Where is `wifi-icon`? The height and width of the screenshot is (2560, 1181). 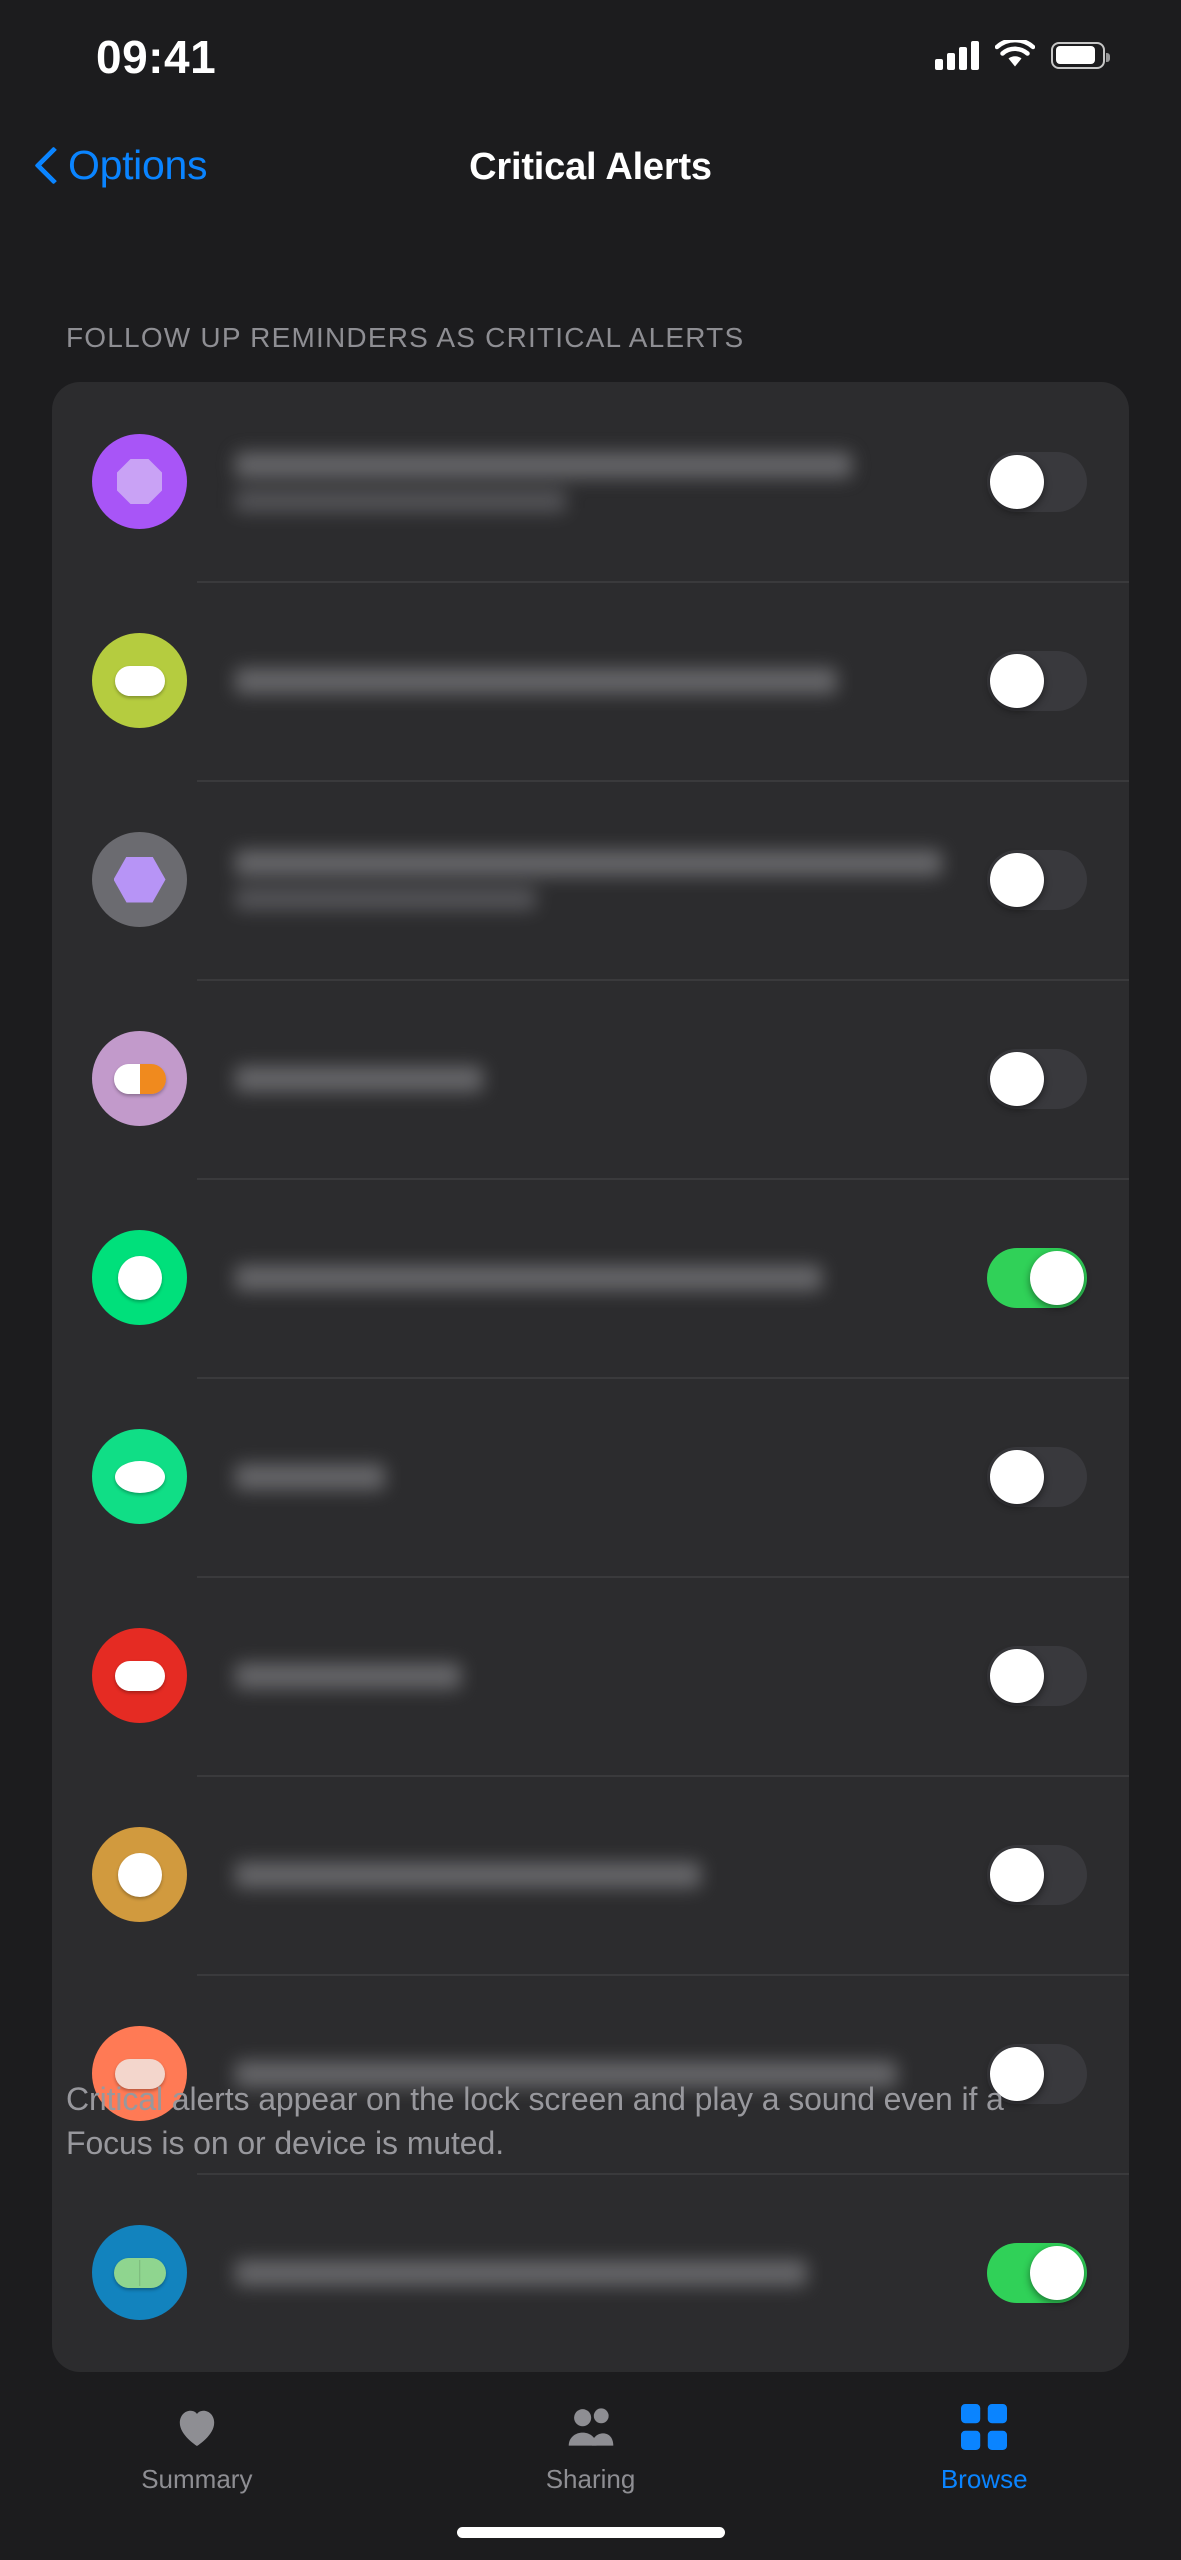
wifi-icon is located at coordinates (1015, 53).